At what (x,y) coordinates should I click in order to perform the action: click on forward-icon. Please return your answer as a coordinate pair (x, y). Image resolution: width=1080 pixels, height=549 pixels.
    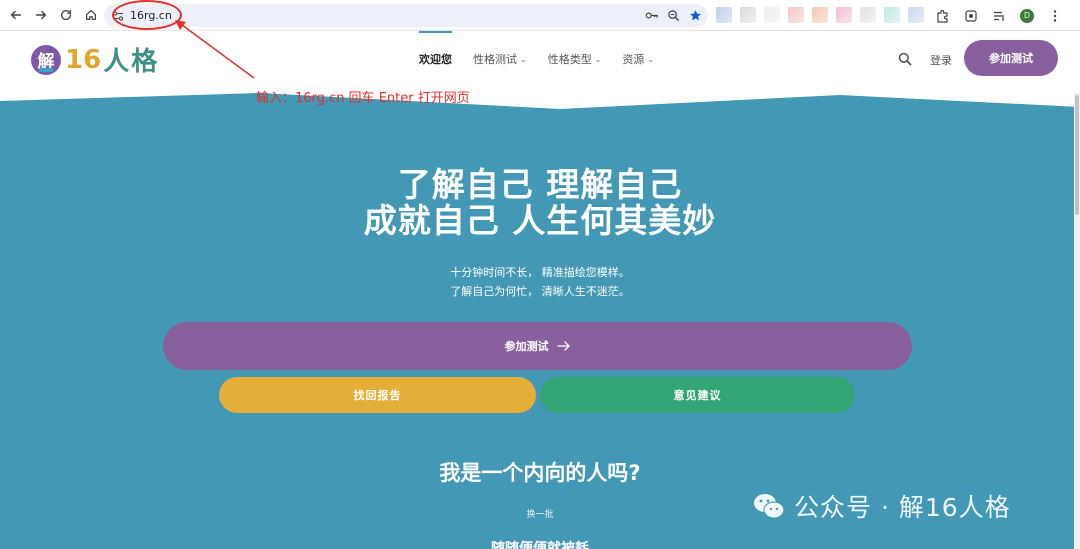
    Looking at the image, I should click on (41, 15).